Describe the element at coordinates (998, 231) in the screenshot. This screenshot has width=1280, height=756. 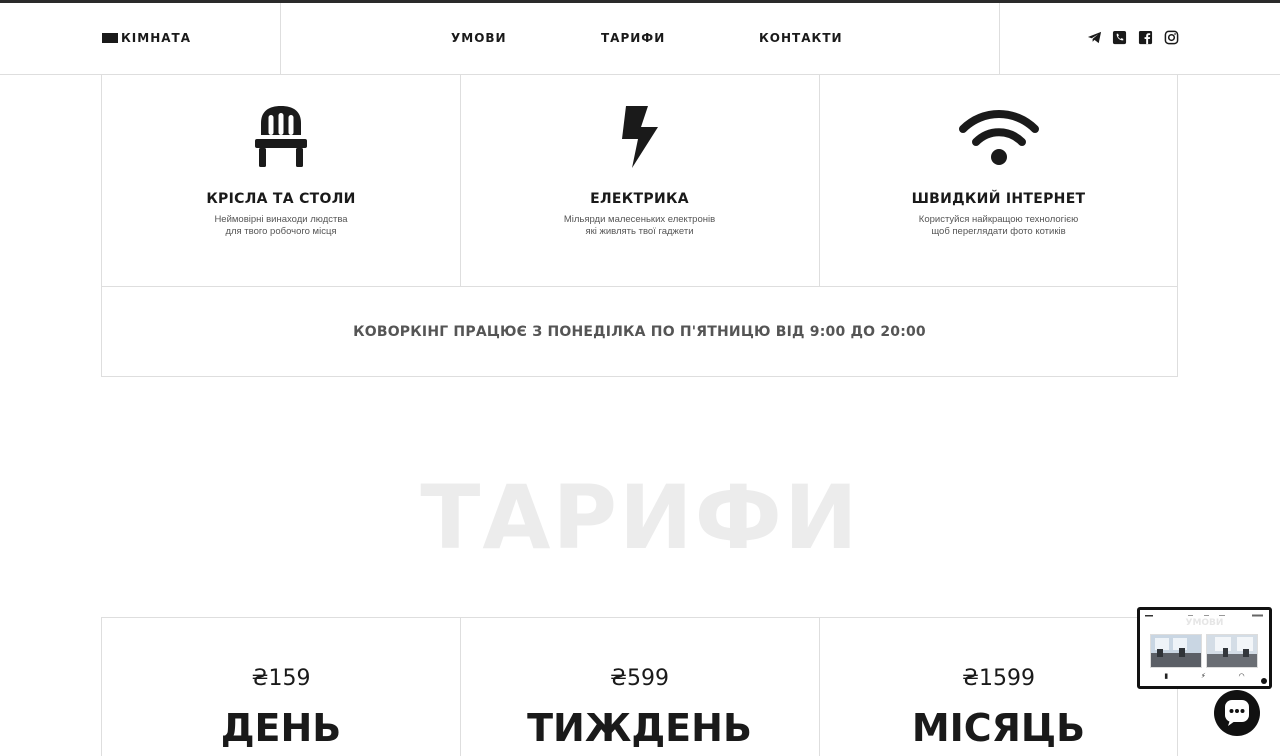
I see `feature-desc-line: щоб переглядати фото котиків` at that location.